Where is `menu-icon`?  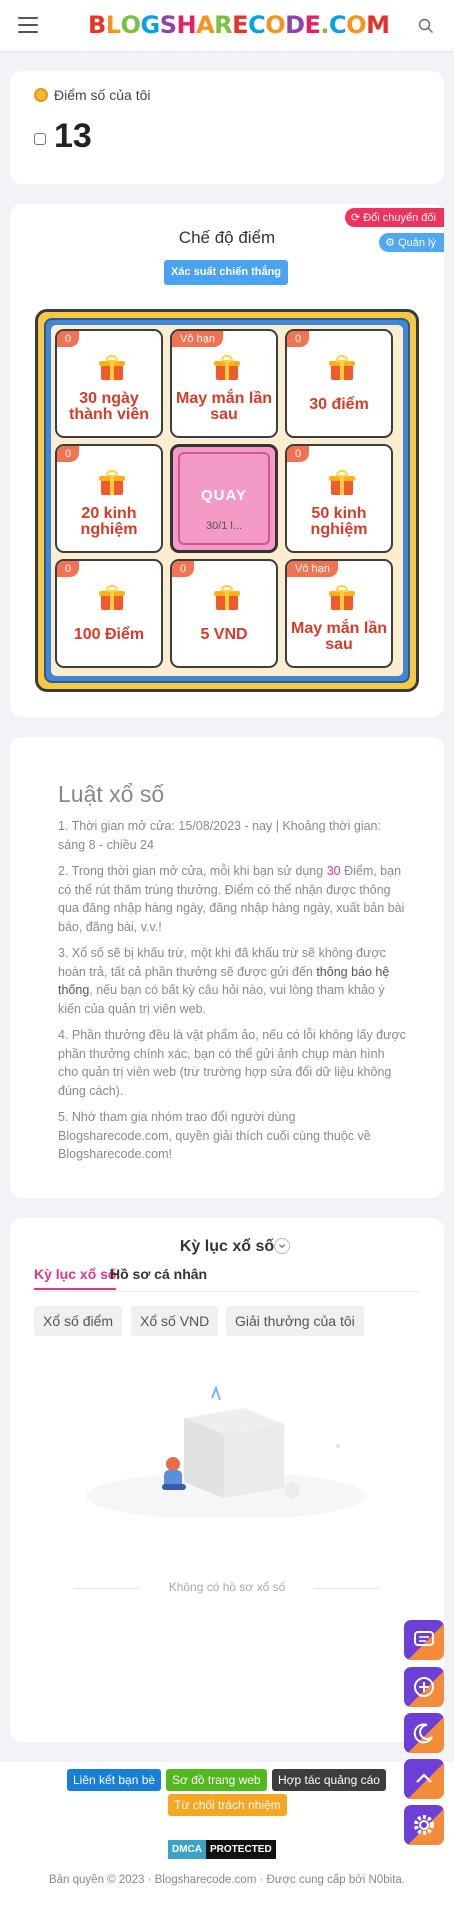 menu-icon is located at coordinates (28, 25).